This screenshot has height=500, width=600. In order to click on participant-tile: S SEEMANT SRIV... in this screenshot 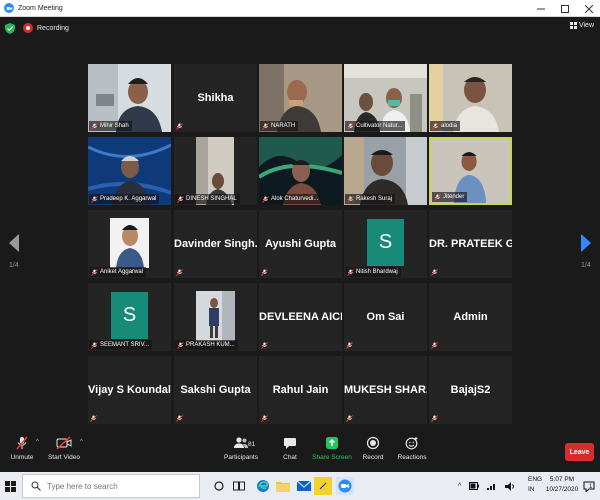, I will do `click(129, 317)`.